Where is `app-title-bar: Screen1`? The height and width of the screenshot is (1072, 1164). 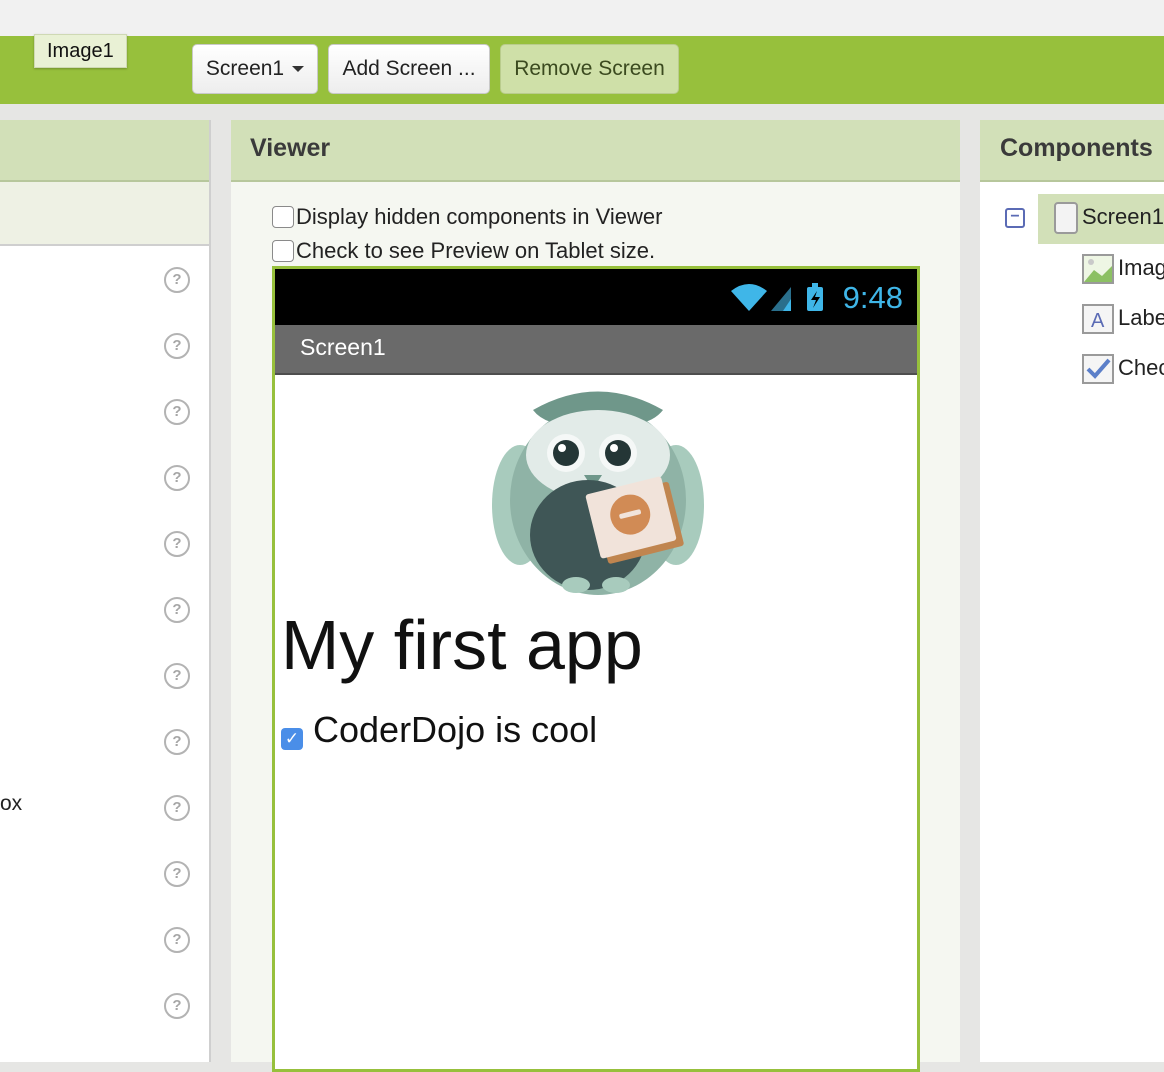 app-title-bar: Screen1 is located at coordinates (596, 350).